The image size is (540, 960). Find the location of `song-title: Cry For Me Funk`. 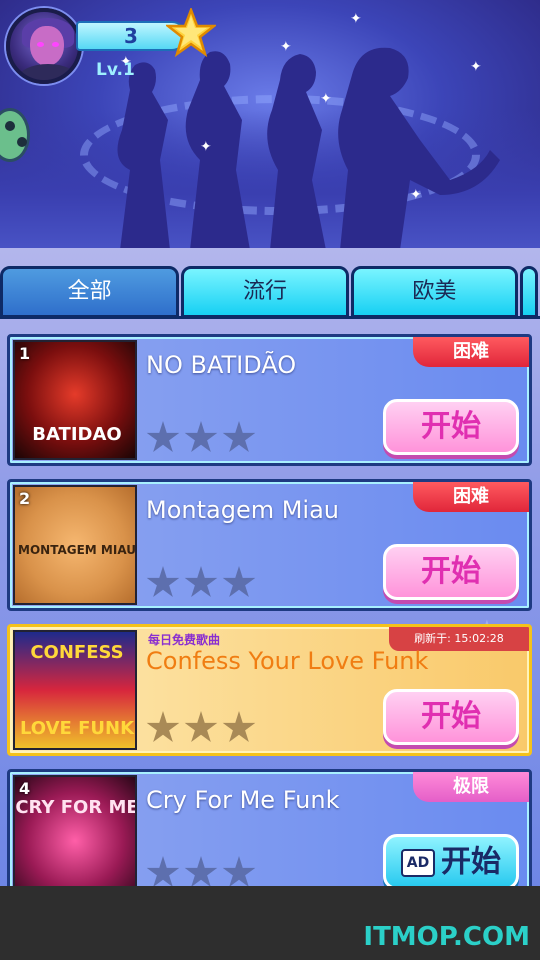

song-title: Cry For Me Funk is located at coordinates (243, 800).